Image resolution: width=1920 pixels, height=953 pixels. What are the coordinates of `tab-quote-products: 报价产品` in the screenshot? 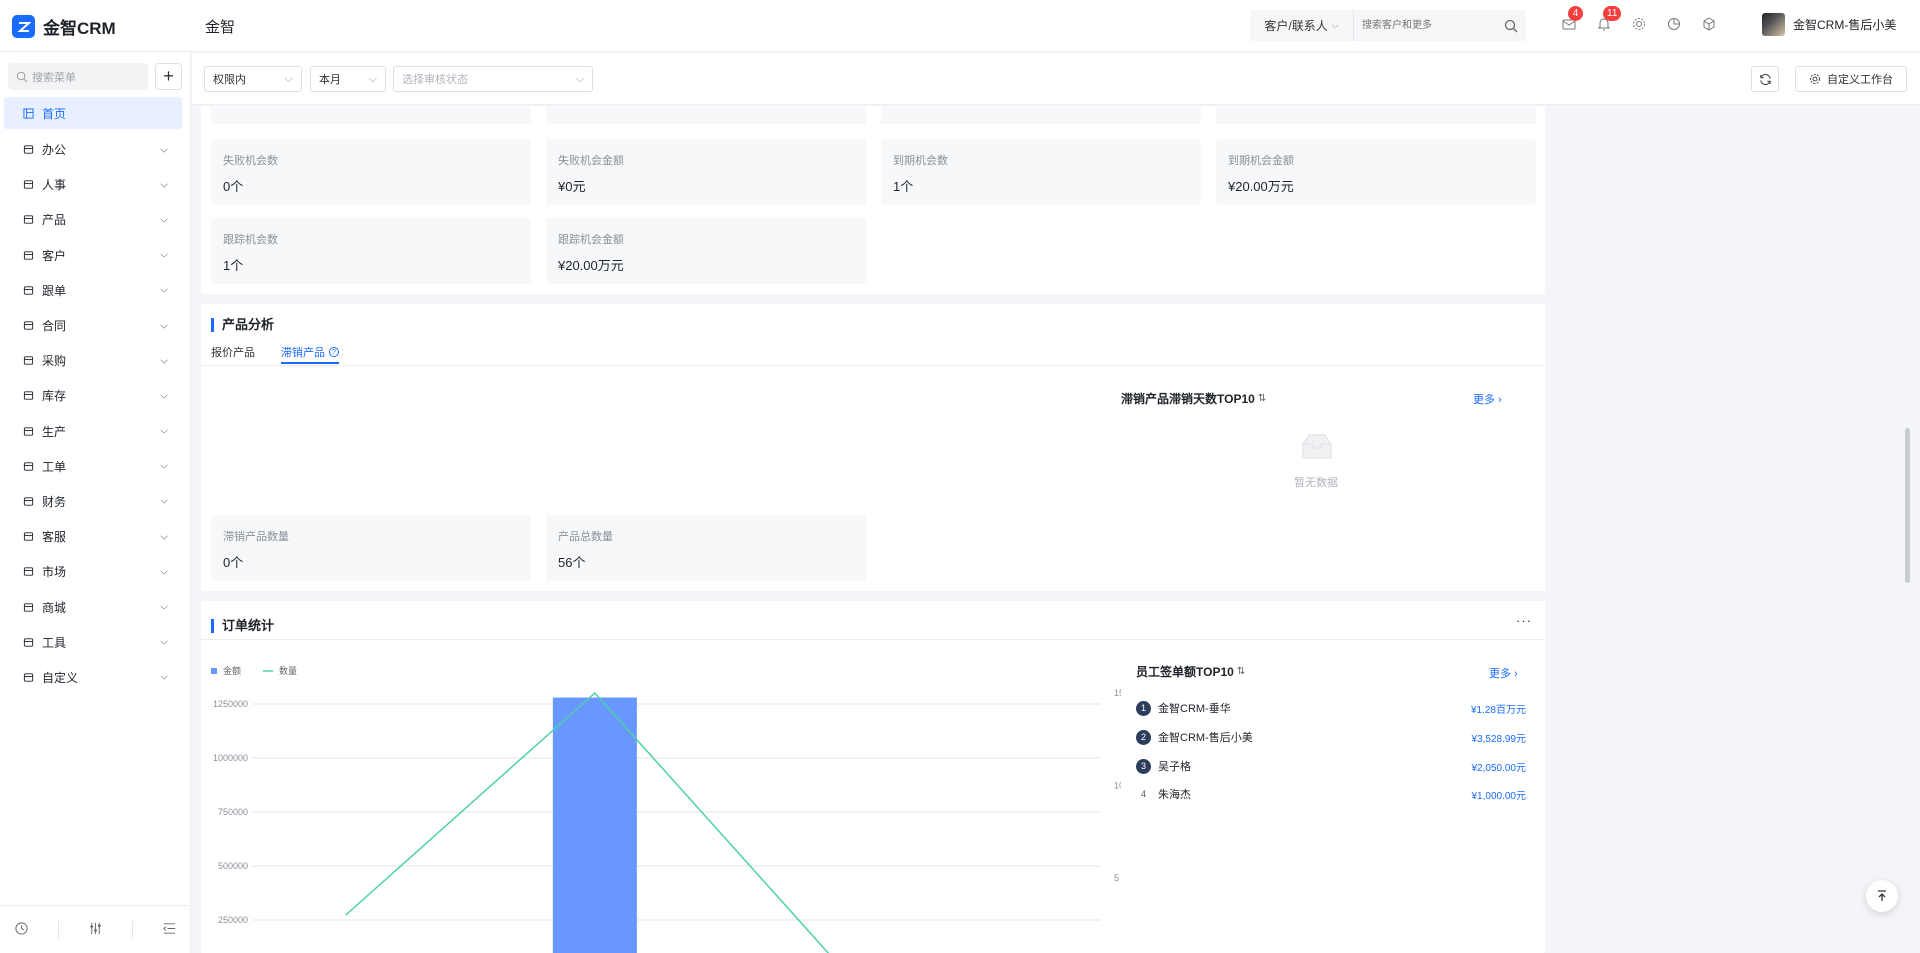 It's located at (233, 352).